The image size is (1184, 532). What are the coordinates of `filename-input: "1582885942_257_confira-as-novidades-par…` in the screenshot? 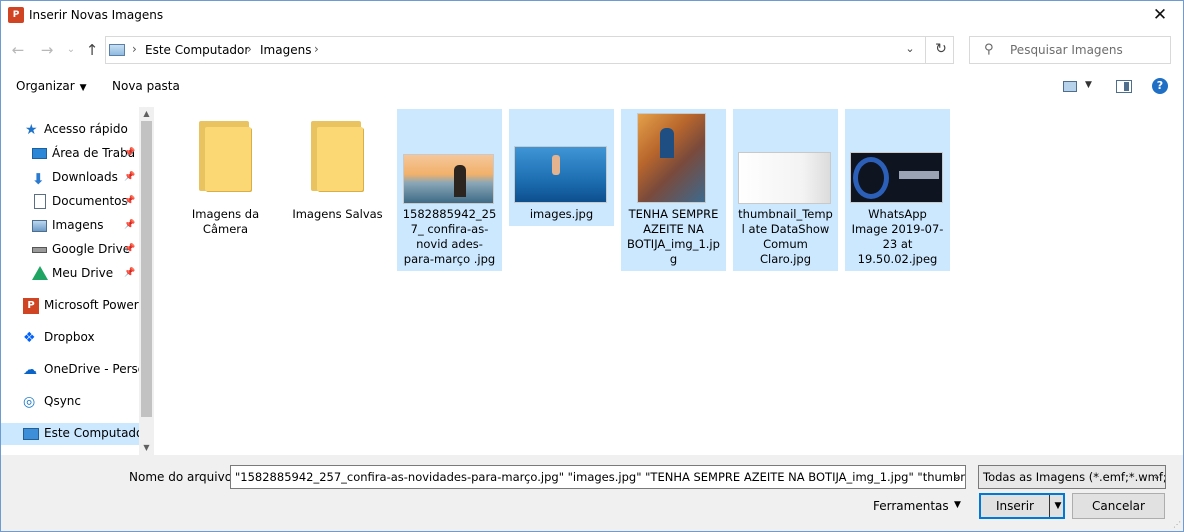 It's located at (598, 477).